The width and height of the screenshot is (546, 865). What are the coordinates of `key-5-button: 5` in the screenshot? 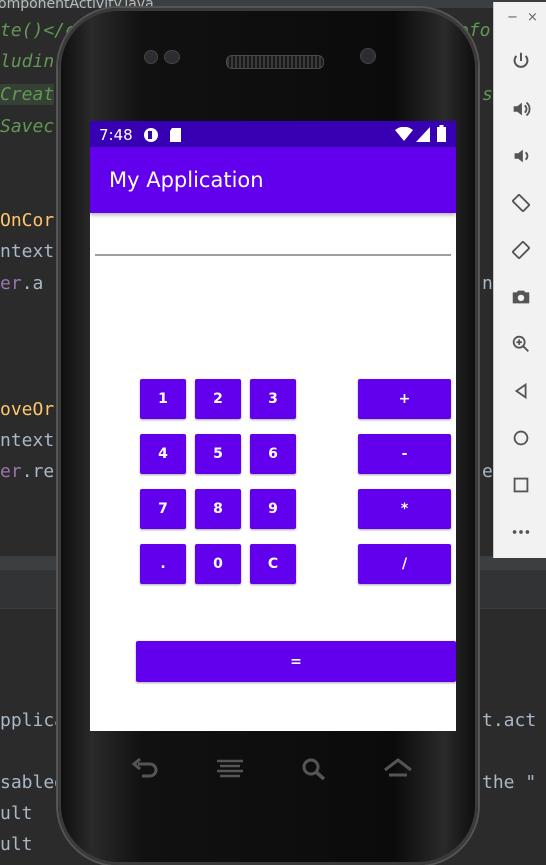 It's located at (218, 454).